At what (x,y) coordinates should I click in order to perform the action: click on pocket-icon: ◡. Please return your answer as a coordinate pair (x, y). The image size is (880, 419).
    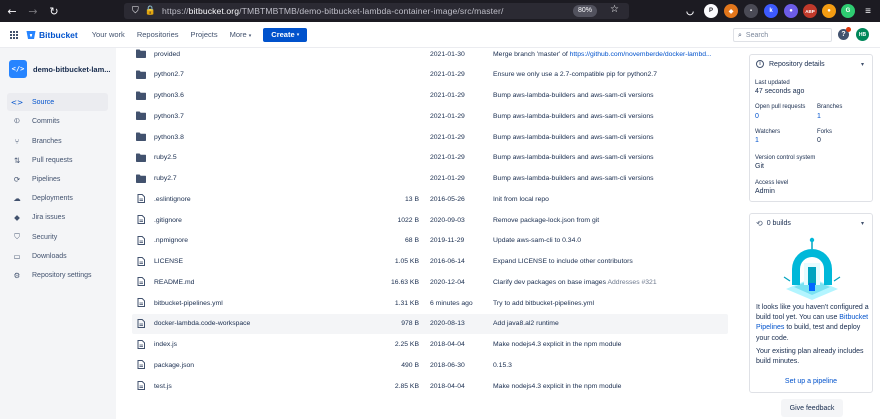
    Looking at the image, I should click on (690, 11).